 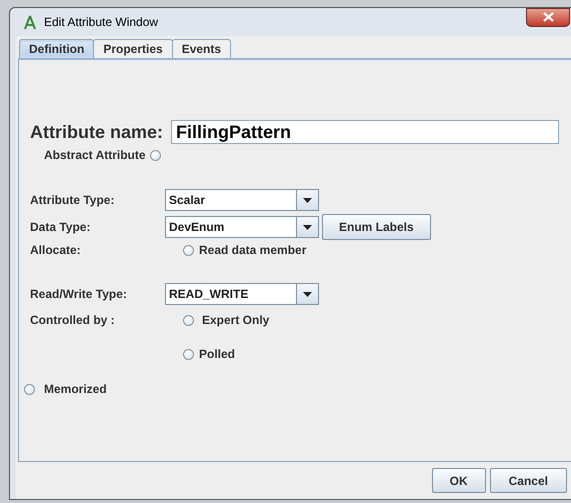 I want to click on field-label: Data Type:, so click(x=61, y=227).